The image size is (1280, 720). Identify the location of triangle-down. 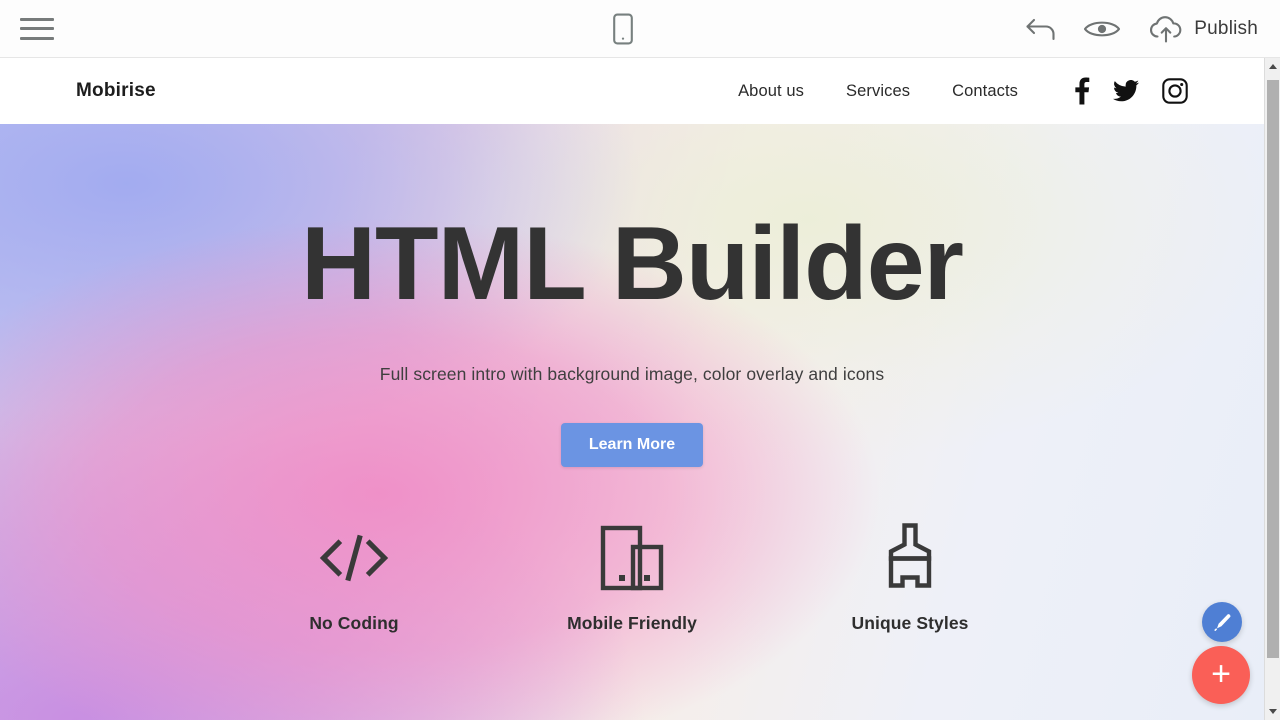
(1273, 711).